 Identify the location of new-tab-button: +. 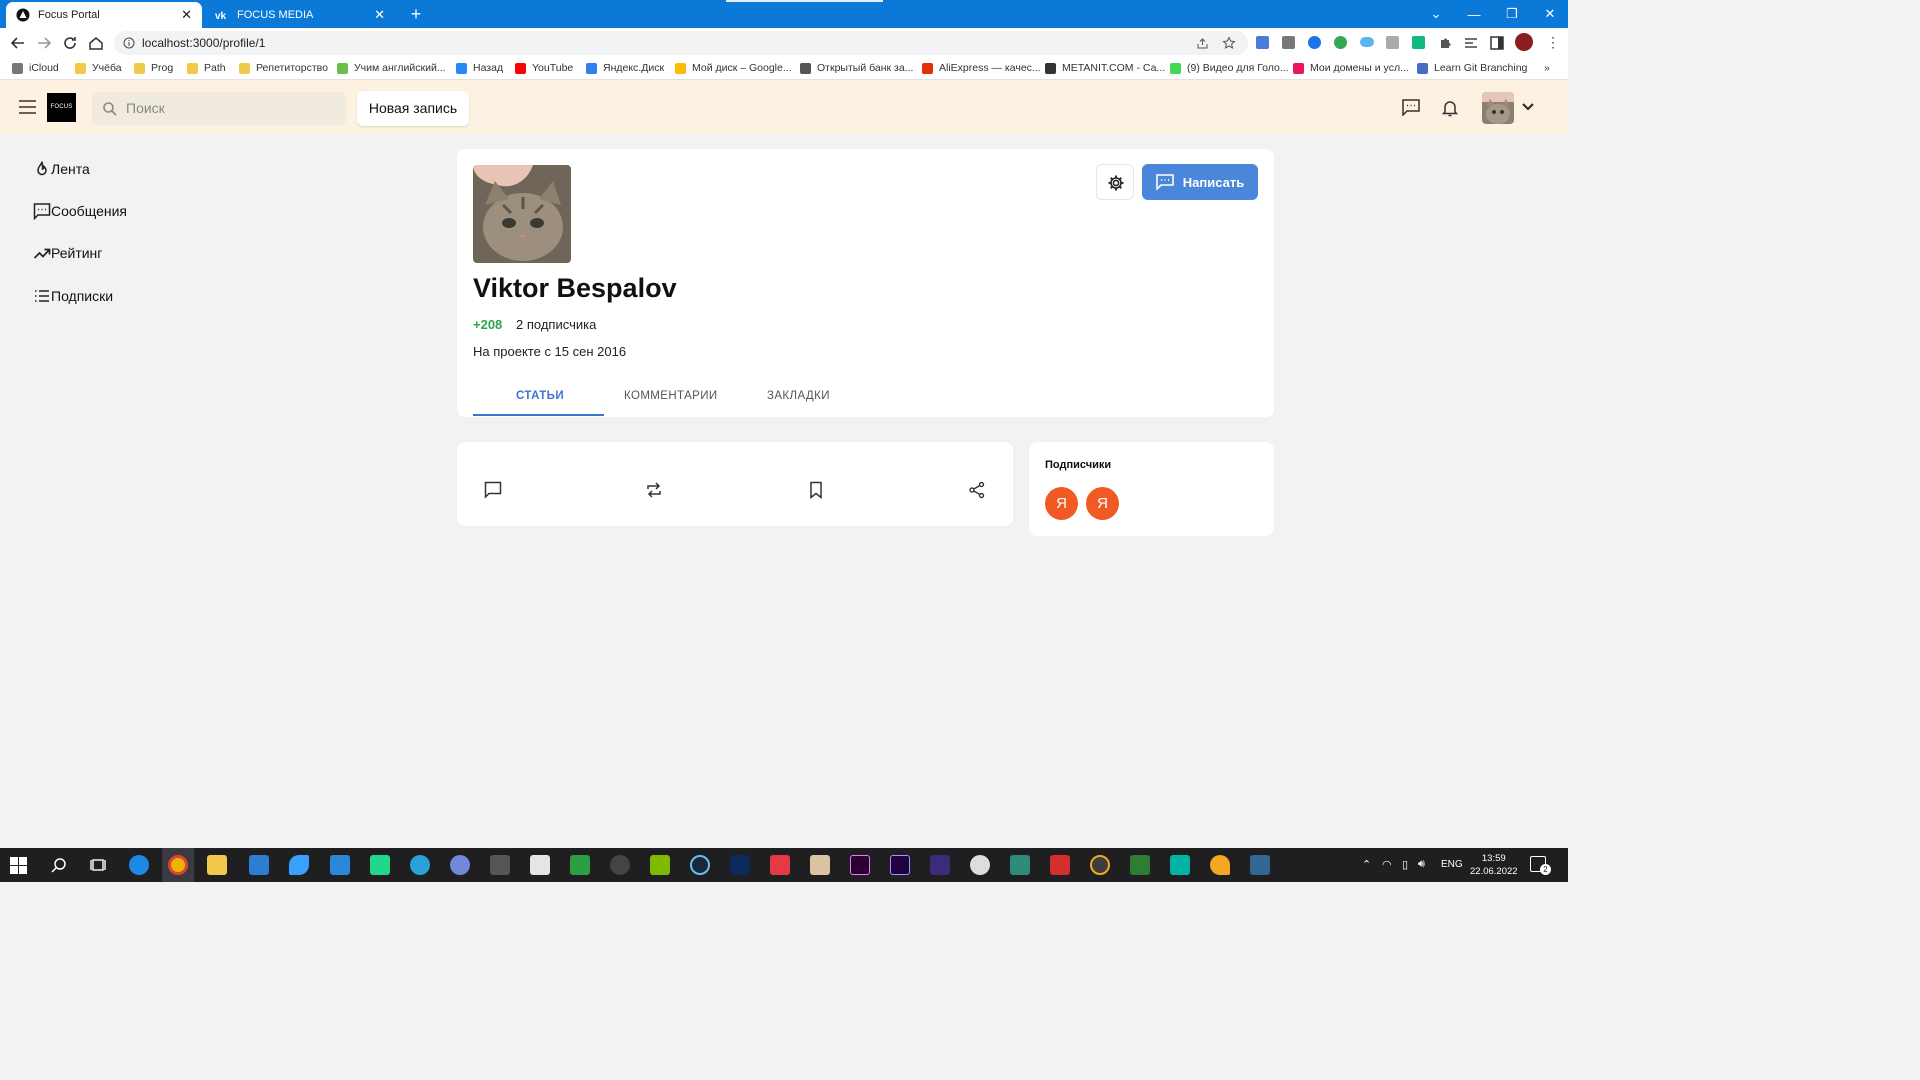
(416, 14).